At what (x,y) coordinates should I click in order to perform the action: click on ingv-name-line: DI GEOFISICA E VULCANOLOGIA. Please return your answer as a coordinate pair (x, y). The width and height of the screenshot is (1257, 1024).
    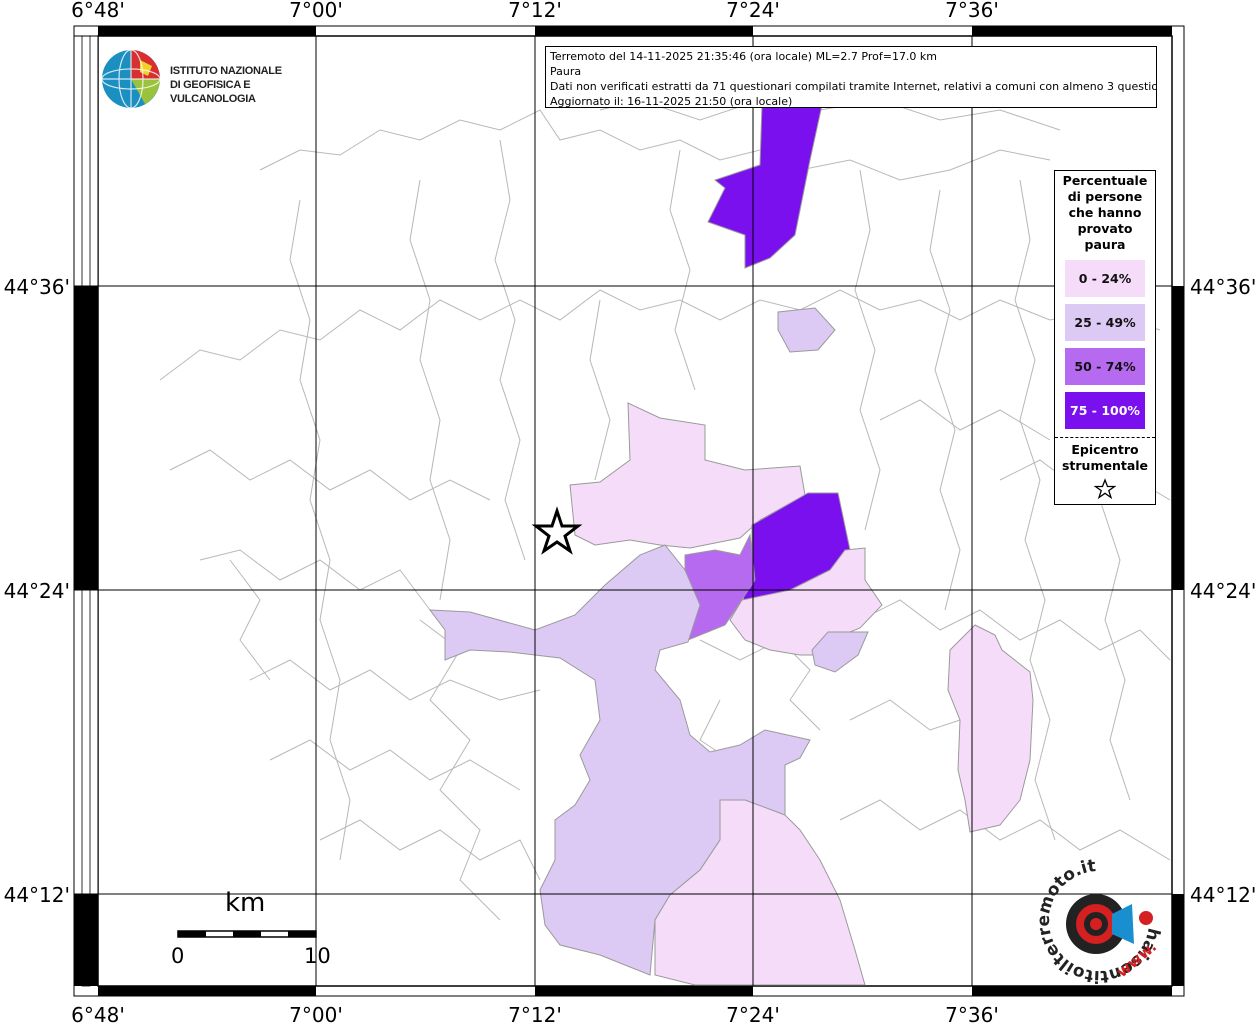
    Looking at the image, I should click on (213, 92).